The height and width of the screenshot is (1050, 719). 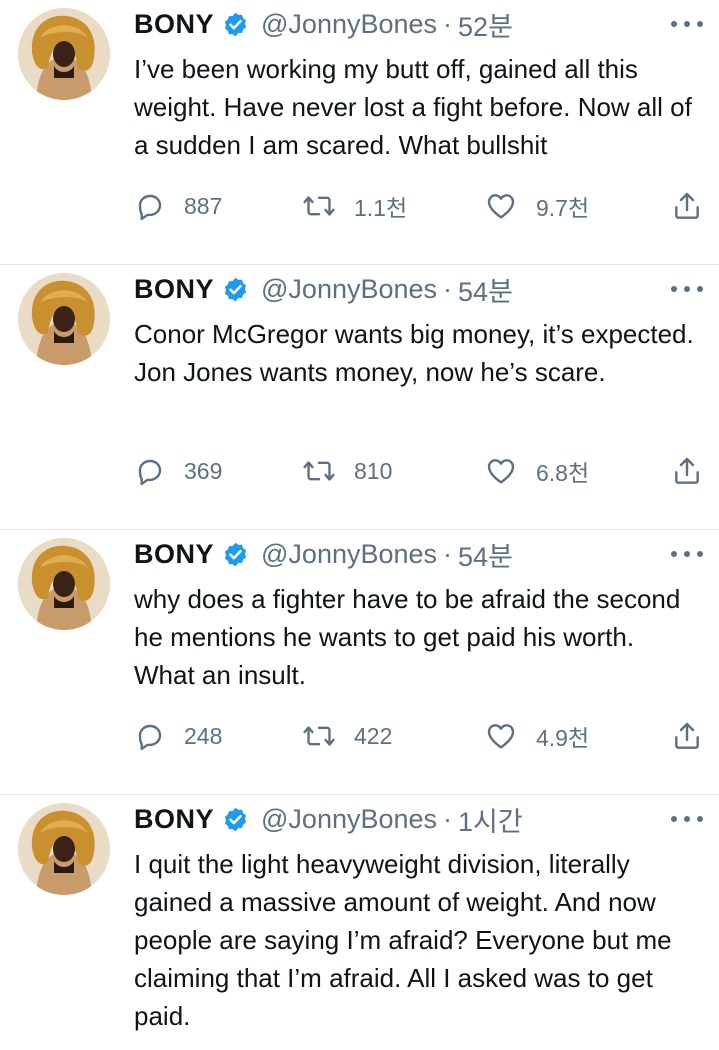 I want to click on like-button: 6.8천, so click(x=536, y=471).